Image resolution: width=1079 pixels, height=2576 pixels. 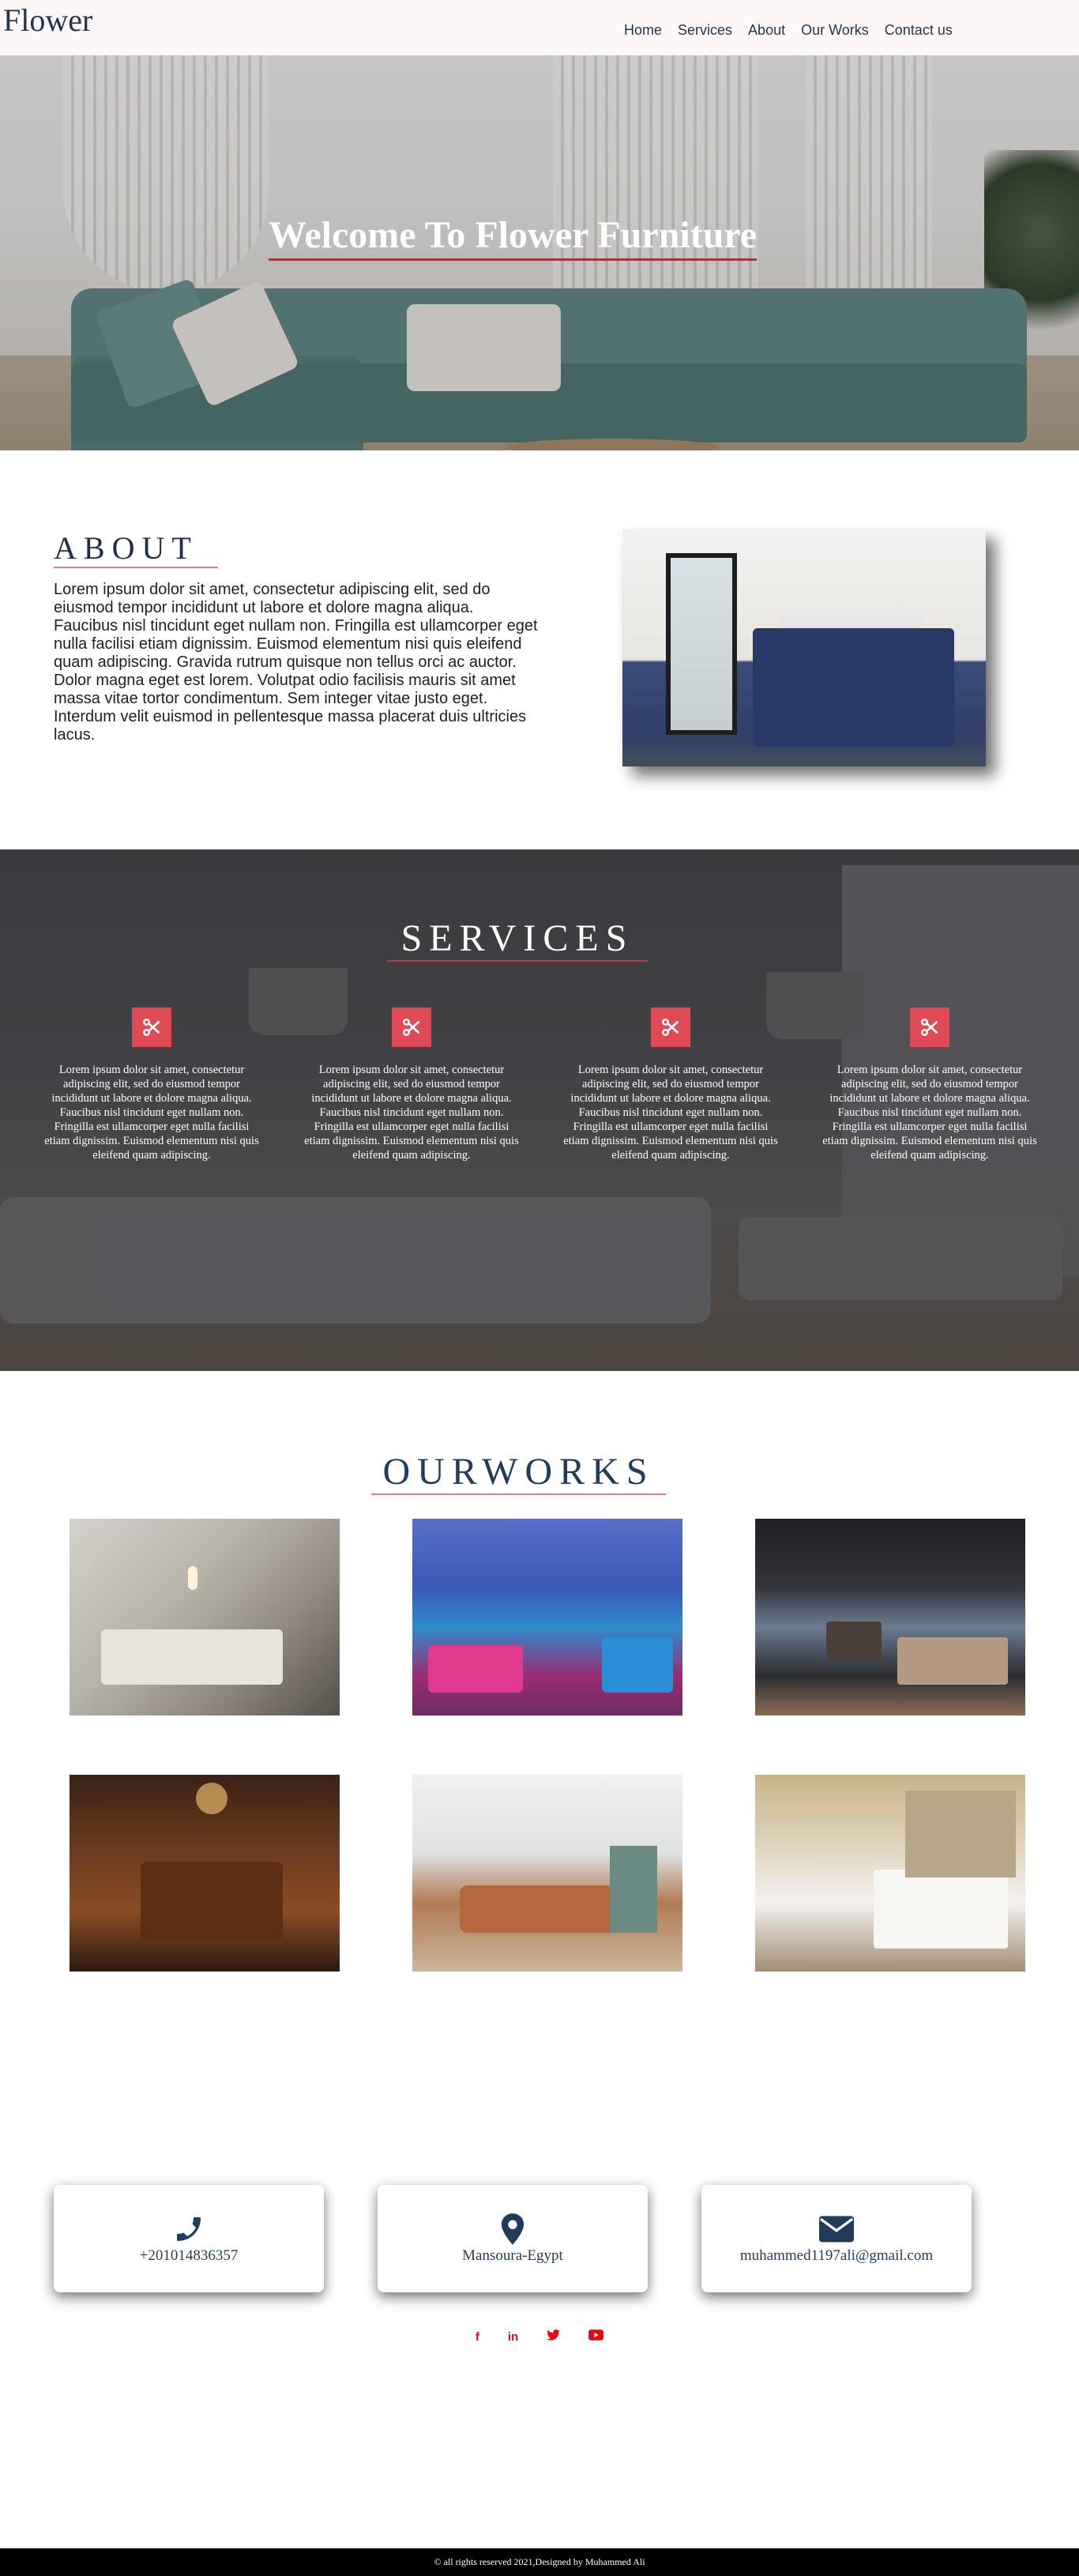 I want to click on nav-home-link: Home, so click(x=643, y=30).